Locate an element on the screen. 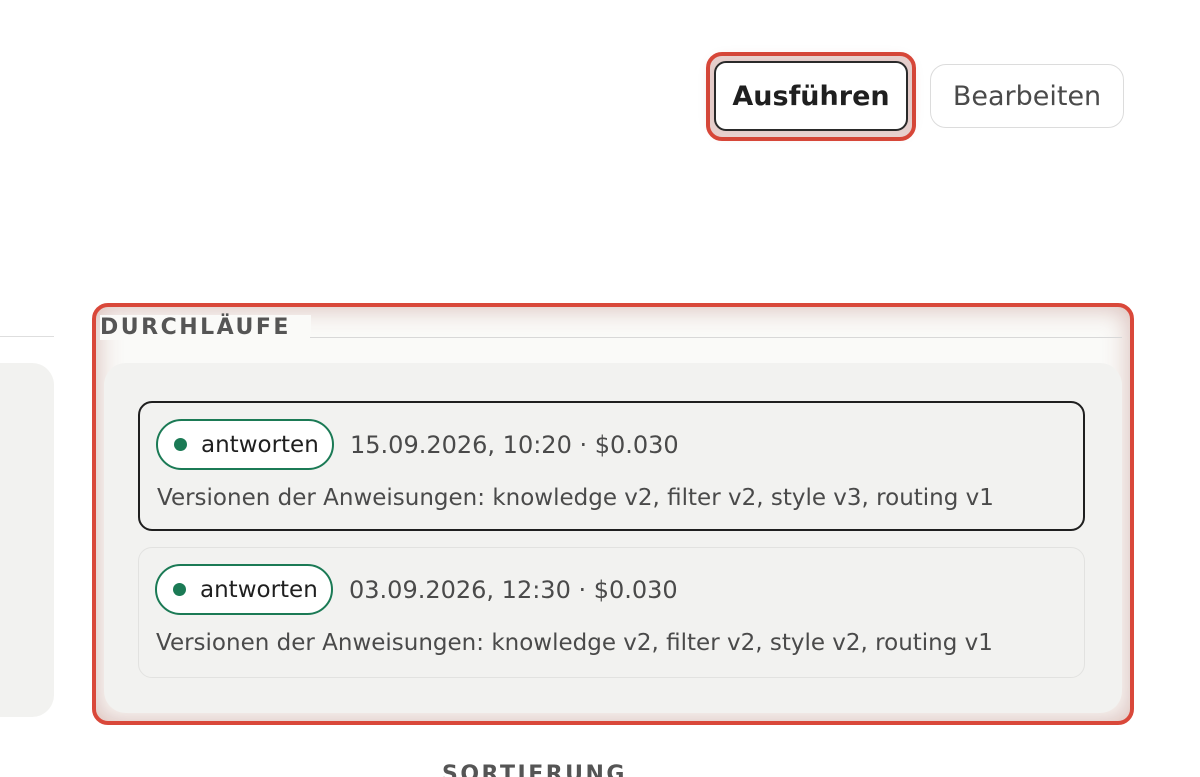 This screenshot has width=1200, height=777. sort-heading: SORTIERUNG is located at coordinates (534, 769).